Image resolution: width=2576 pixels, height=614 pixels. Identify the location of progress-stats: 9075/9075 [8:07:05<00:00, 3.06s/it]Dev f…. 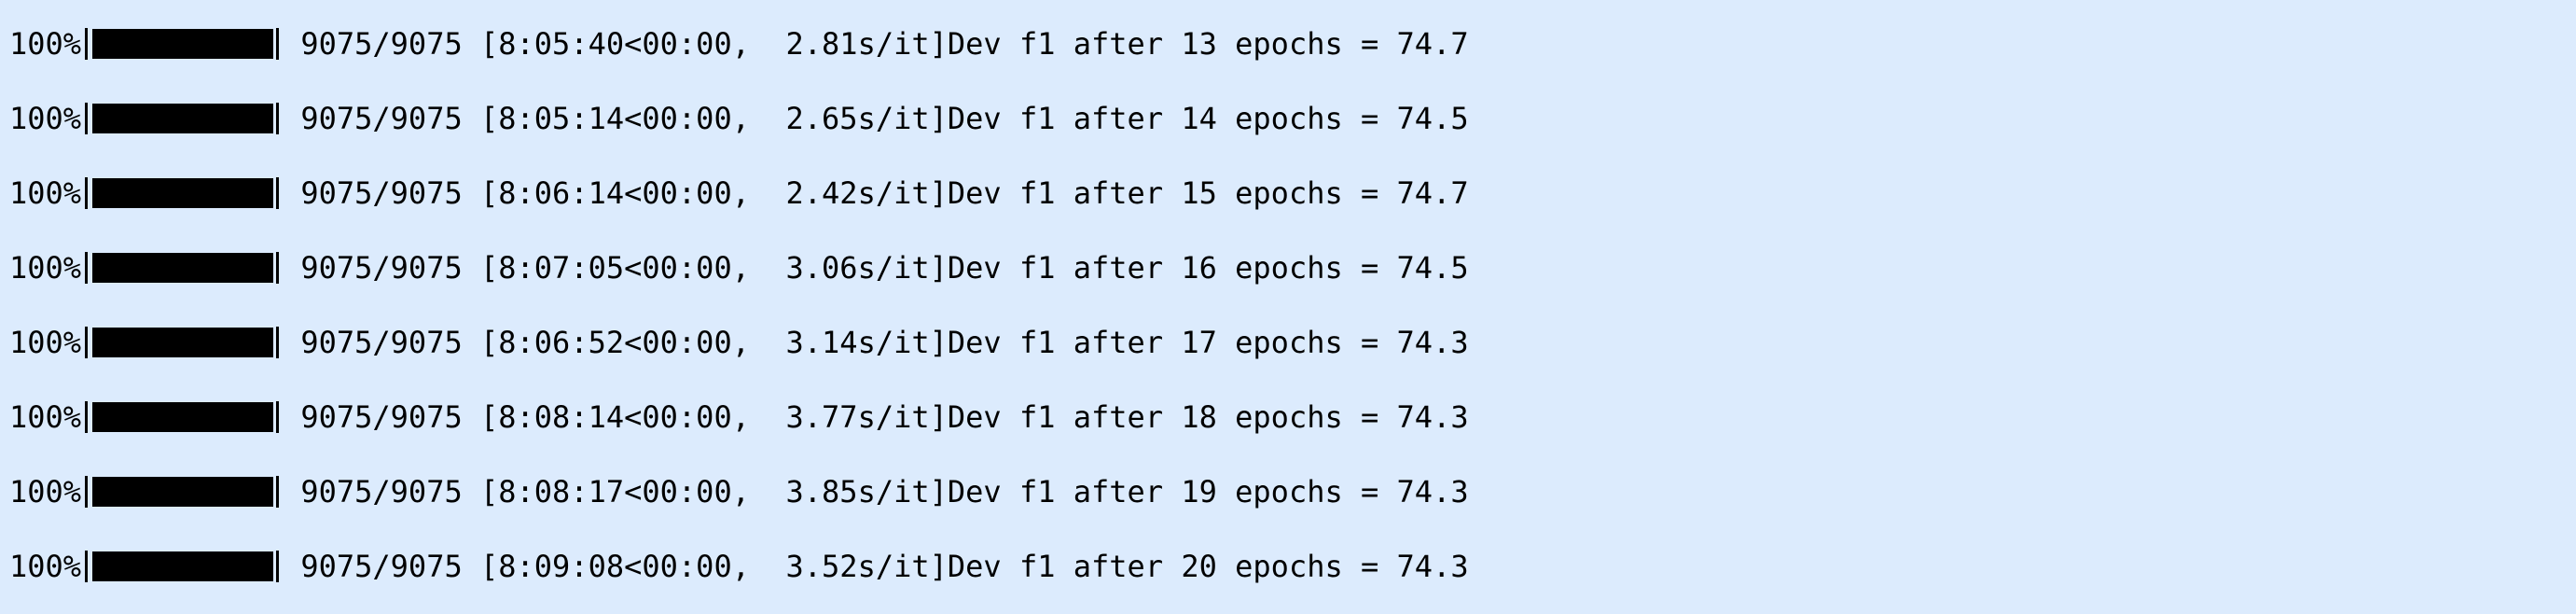
(876, 268).